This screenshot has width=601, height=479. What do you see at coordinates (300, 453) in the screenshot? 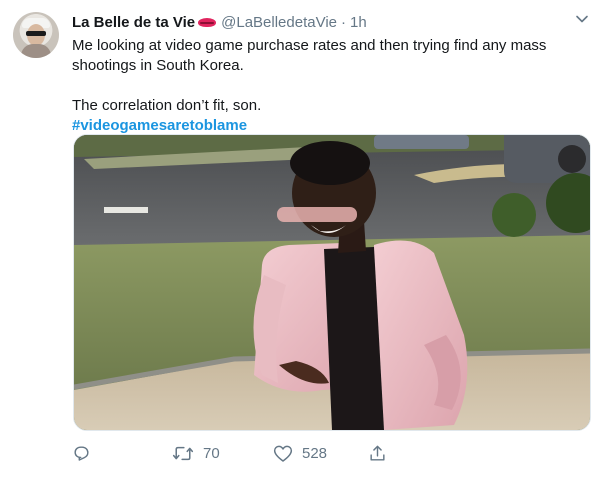
I see `like-button: 528` at bounding box center [300, 453].